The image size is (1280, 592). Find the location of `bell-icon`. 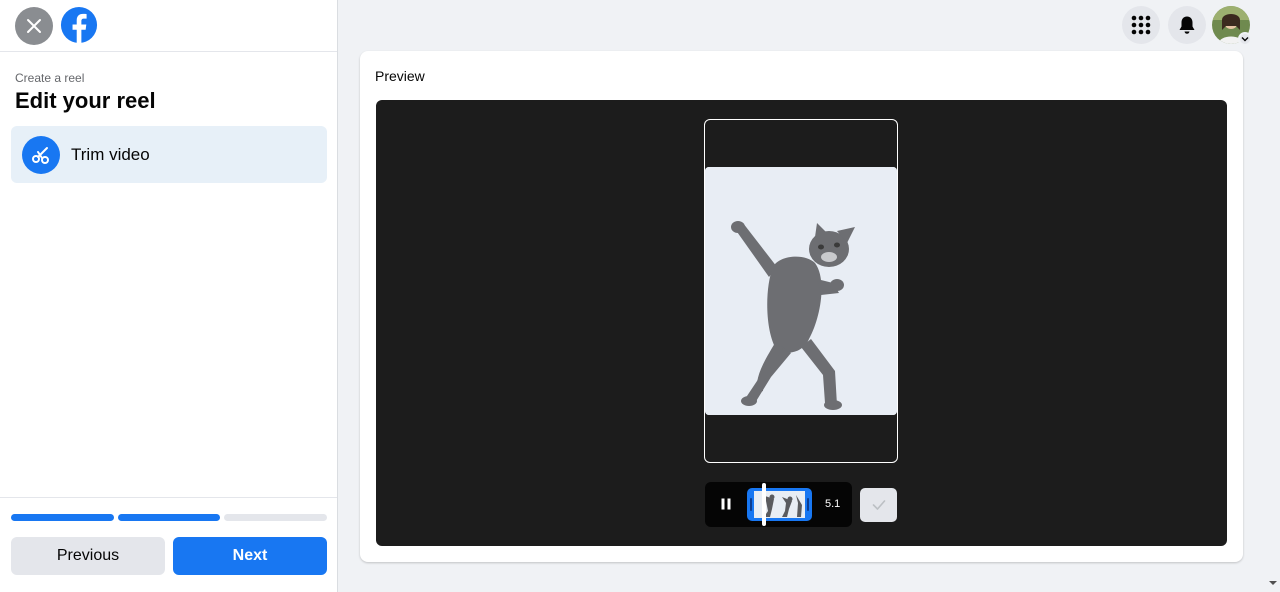

bell-icon is located at coordinates (1187, 25).